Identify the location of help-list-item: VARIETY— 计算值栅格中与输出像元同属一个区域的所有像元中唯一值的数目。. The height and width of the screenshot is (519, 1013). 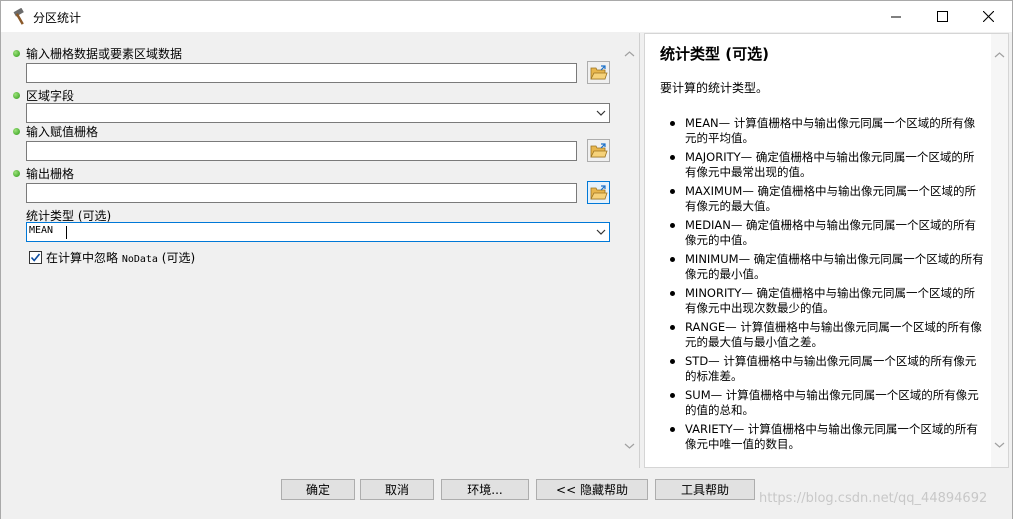
(827, 437).